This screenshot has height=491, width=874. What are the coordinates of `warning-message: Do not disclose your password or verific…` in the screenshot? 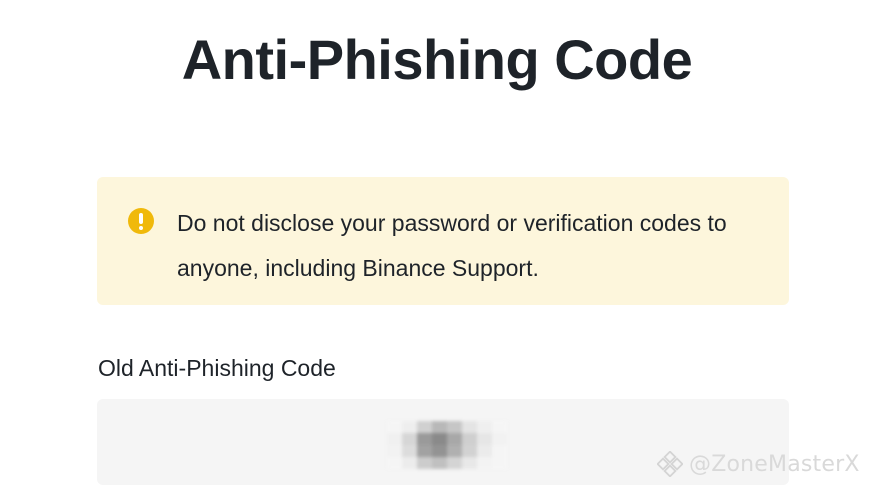 It's located at (452, 245).